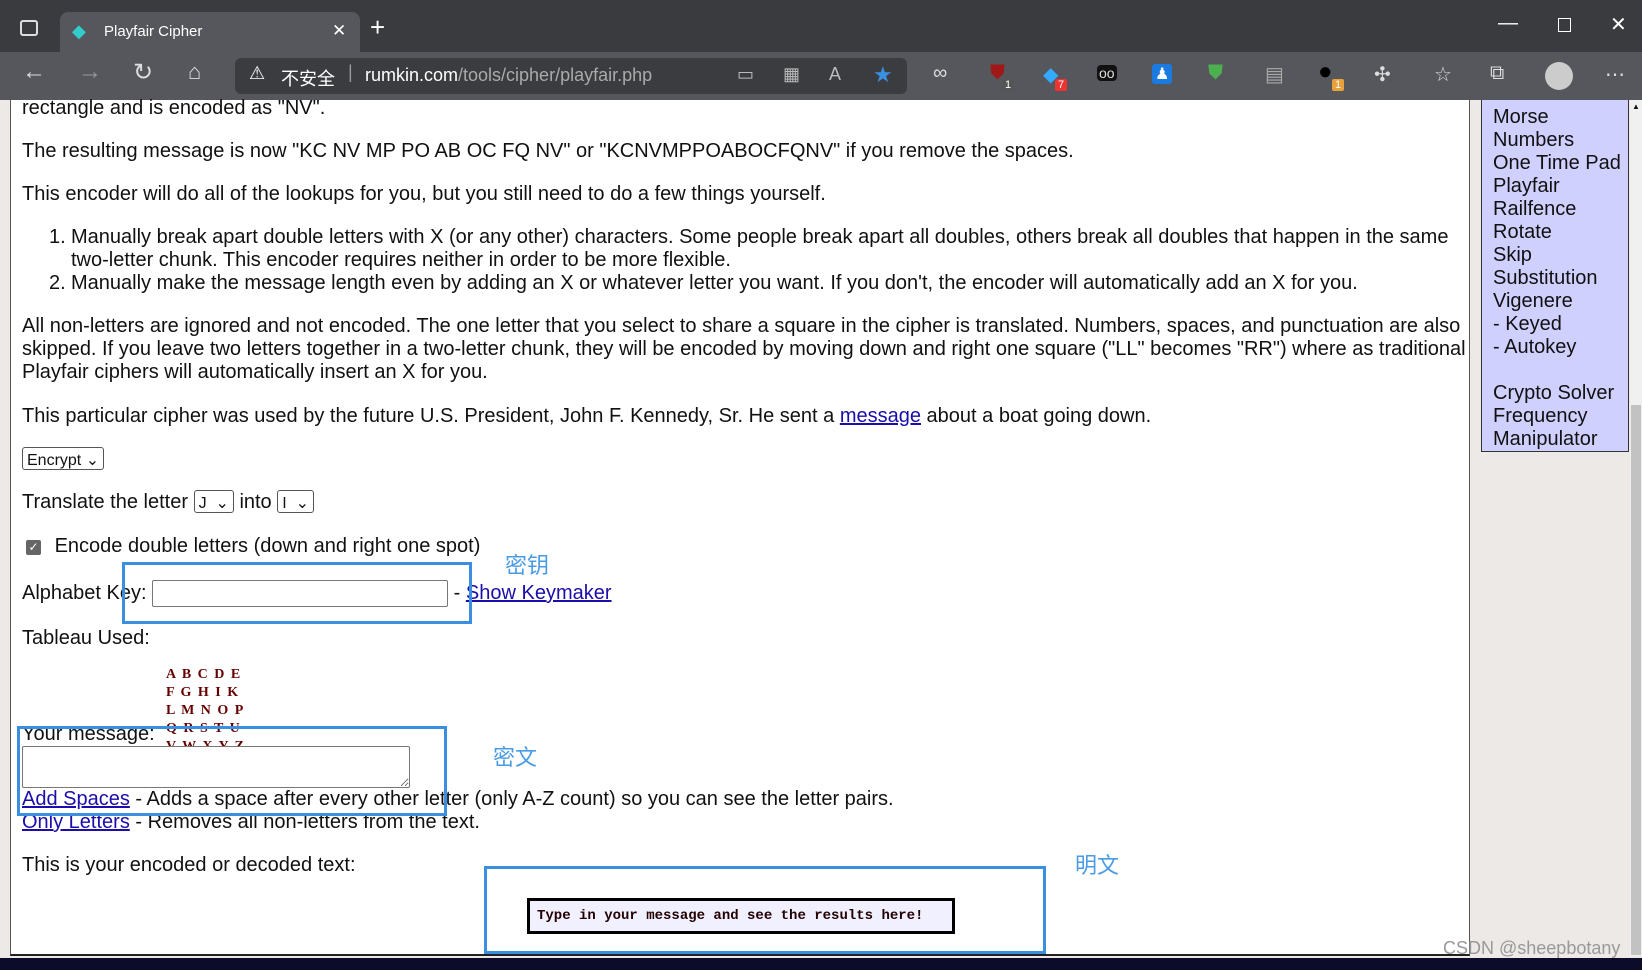 The width and height of the screenshot is (1642, 970). I want to click on adguard-icon: ⛊, so click(1215, 73).